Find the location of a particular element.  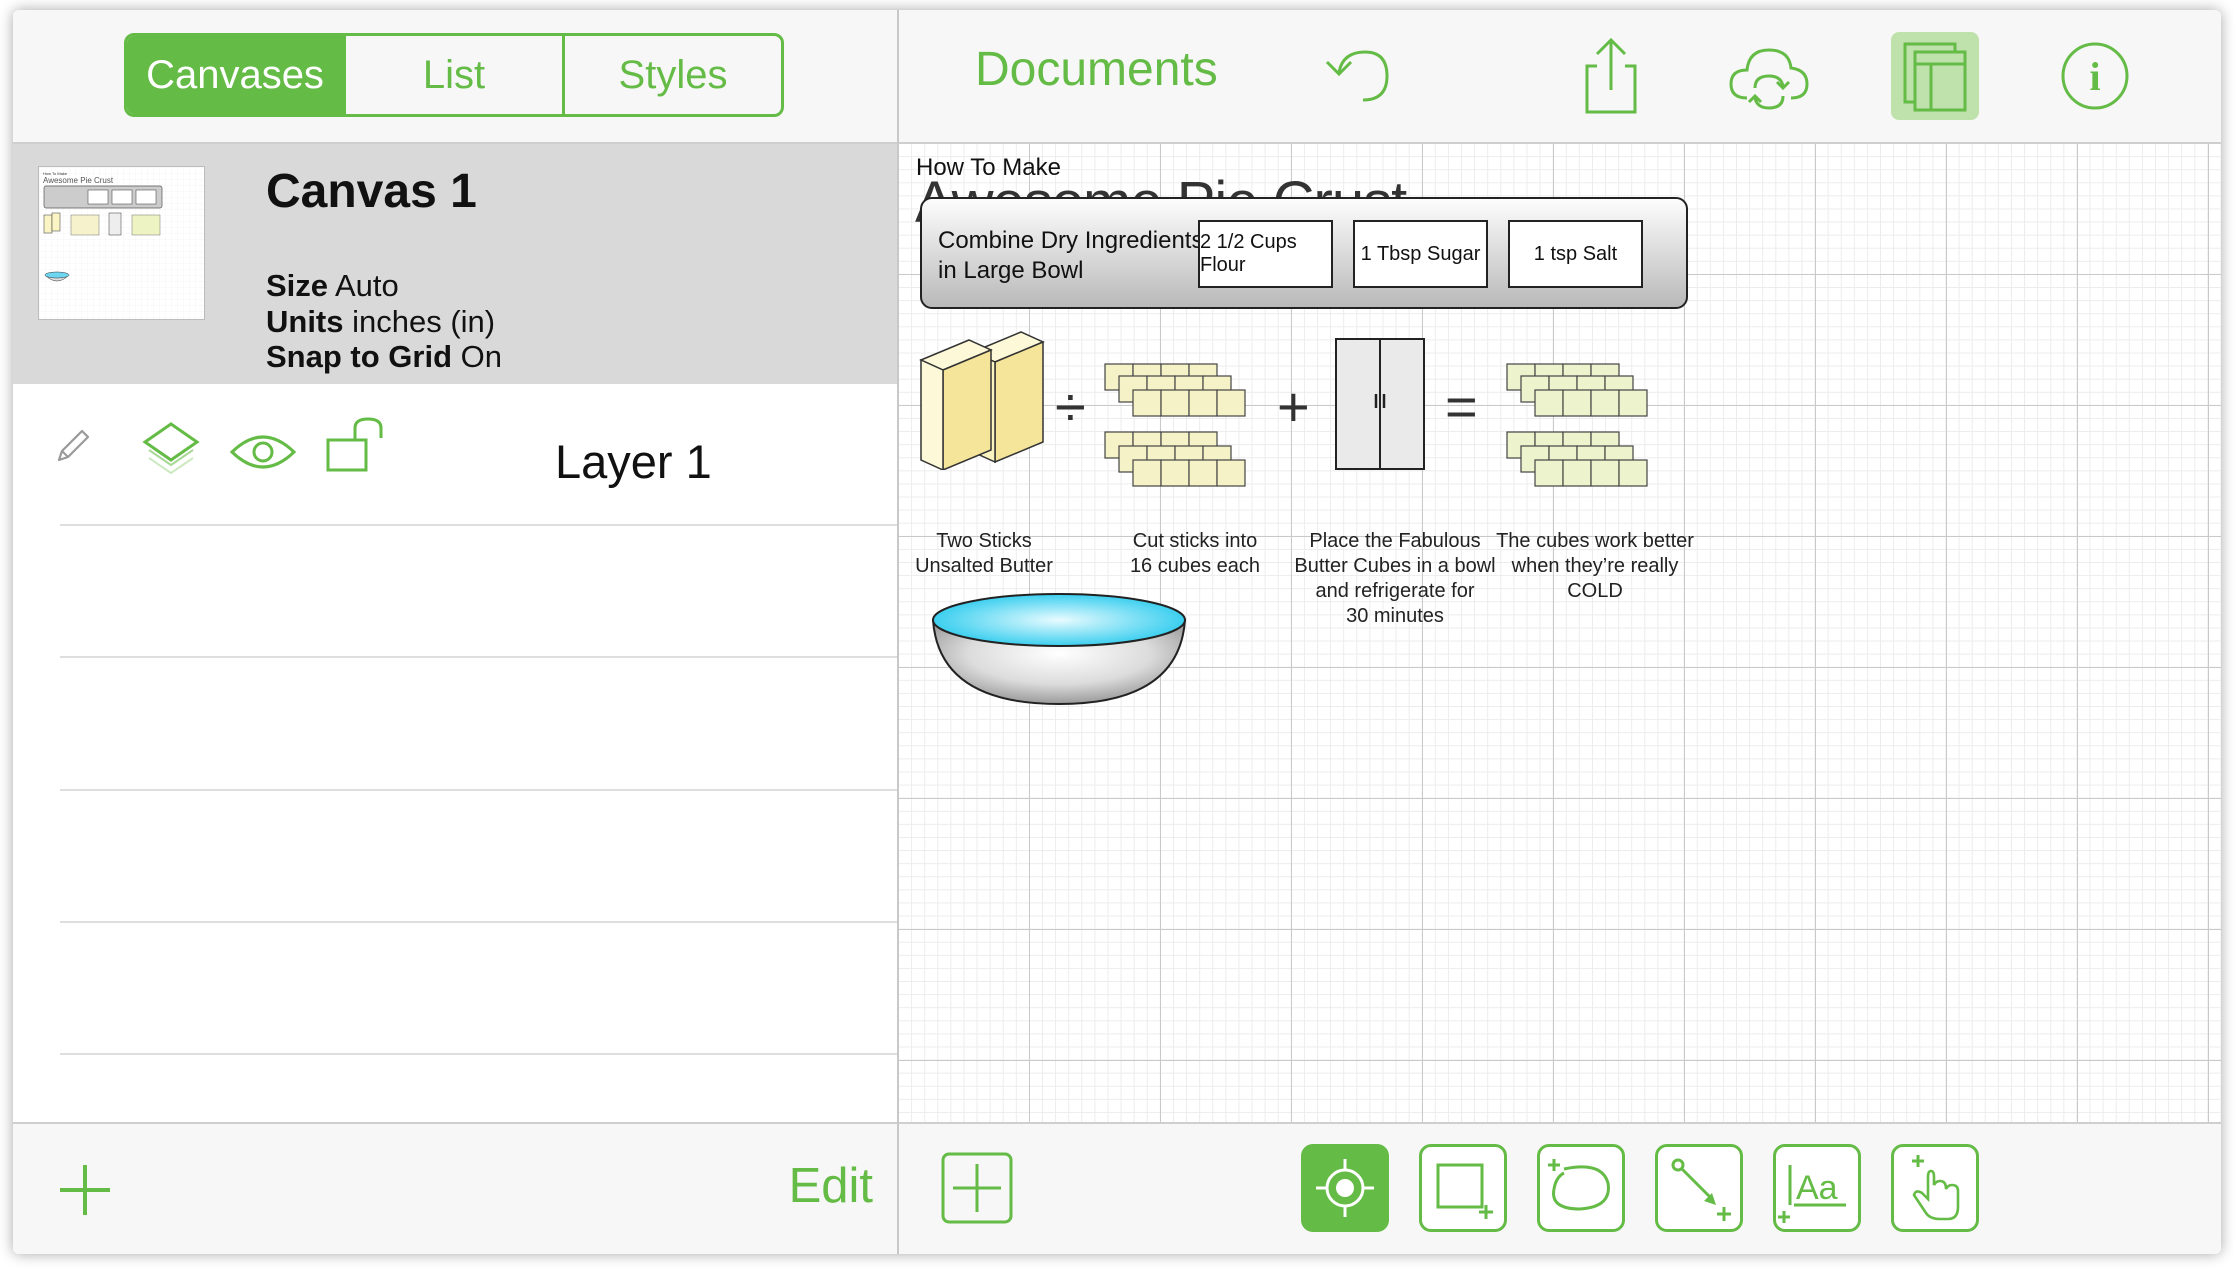

sidebar-toggle-icon is located at coordinates (1935, 77).